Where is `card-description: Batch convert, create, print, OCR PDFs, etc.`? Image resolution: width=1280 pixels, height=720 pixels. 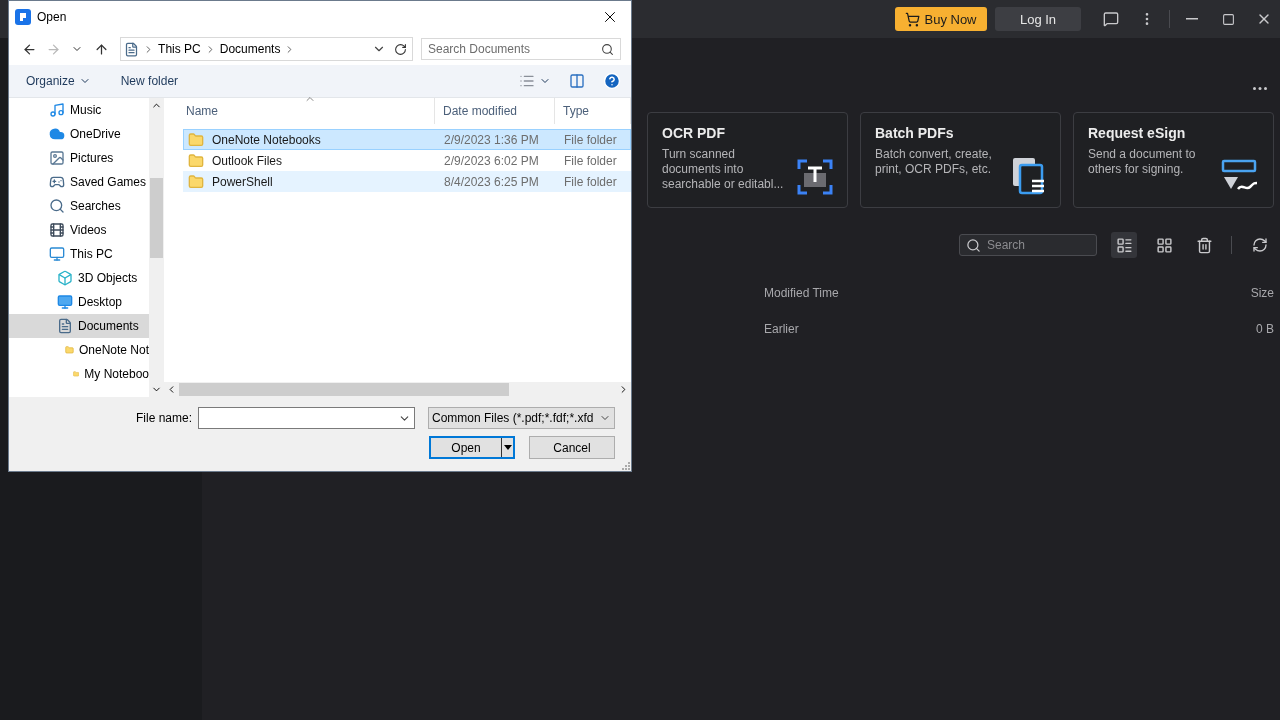 card-description: Batch convert, create, print, OCR PDFs, etc. is located at coordinates (934, 162).